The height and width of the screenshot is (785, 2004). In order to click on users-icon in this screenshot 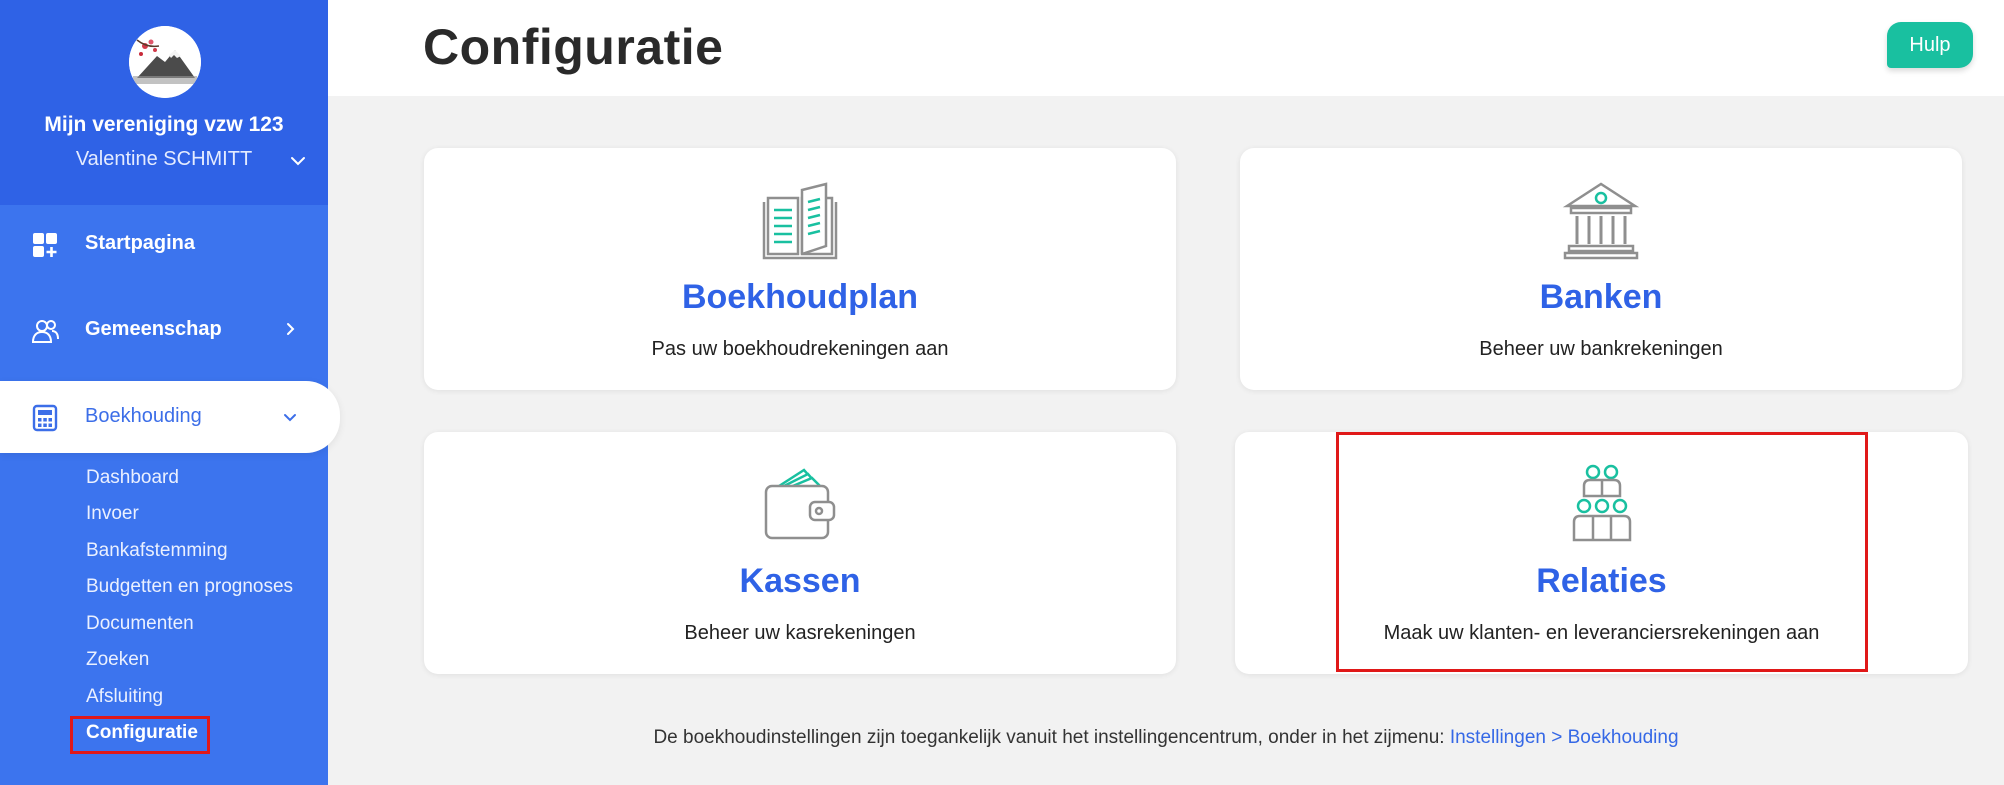, I will do `click(45, 331)`.